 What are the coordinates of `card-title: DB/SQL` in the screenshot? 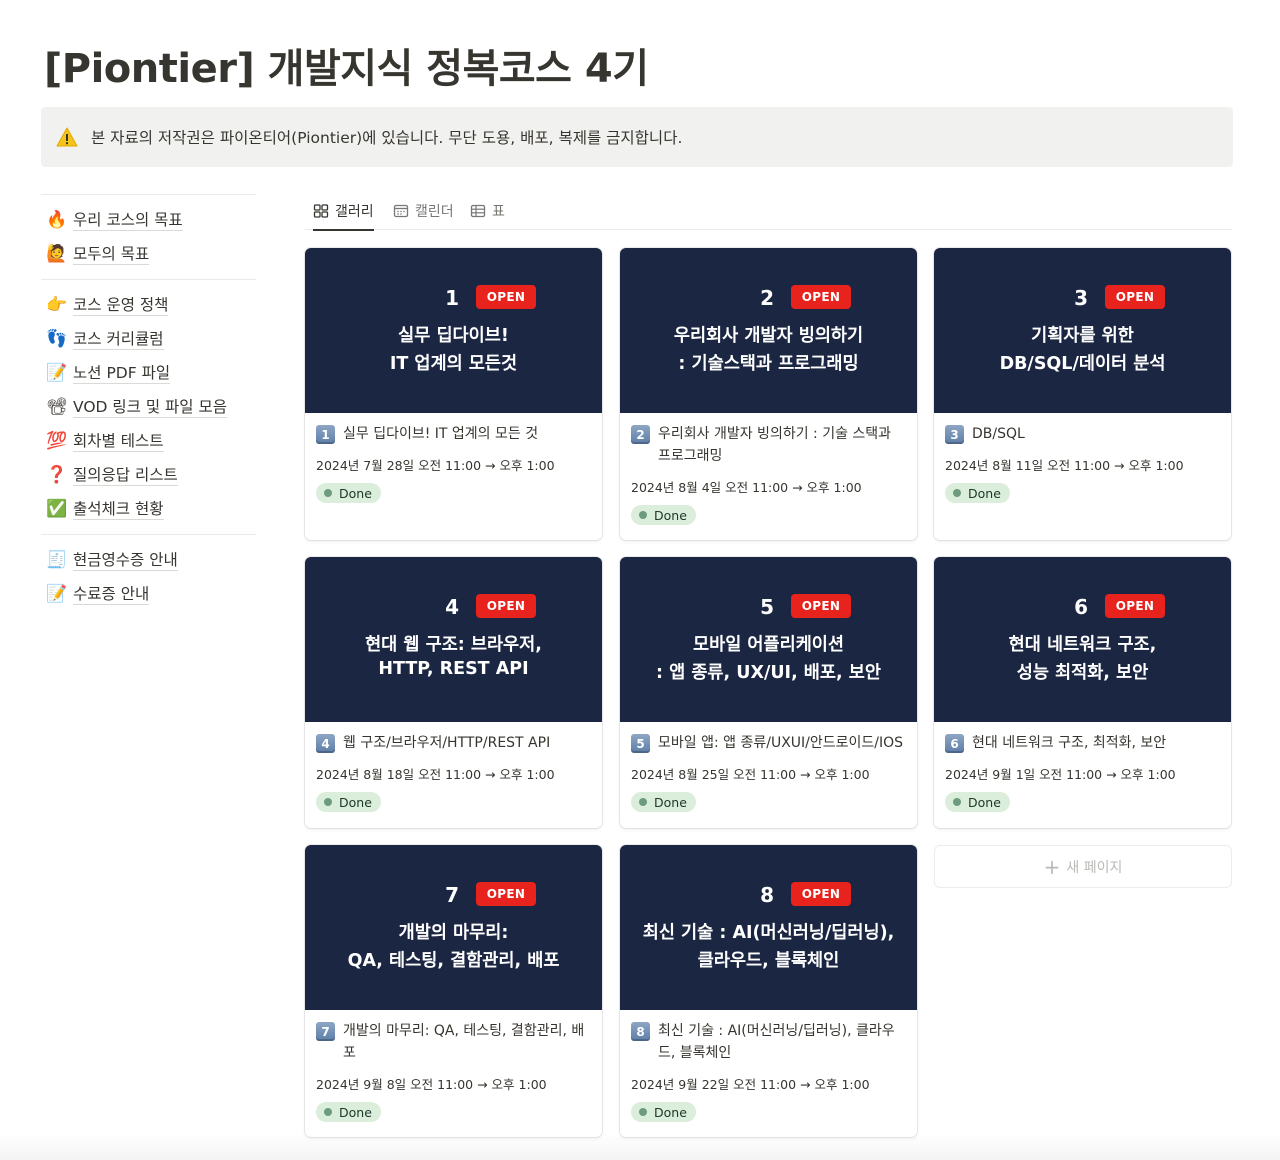 It's located at (998, 434).